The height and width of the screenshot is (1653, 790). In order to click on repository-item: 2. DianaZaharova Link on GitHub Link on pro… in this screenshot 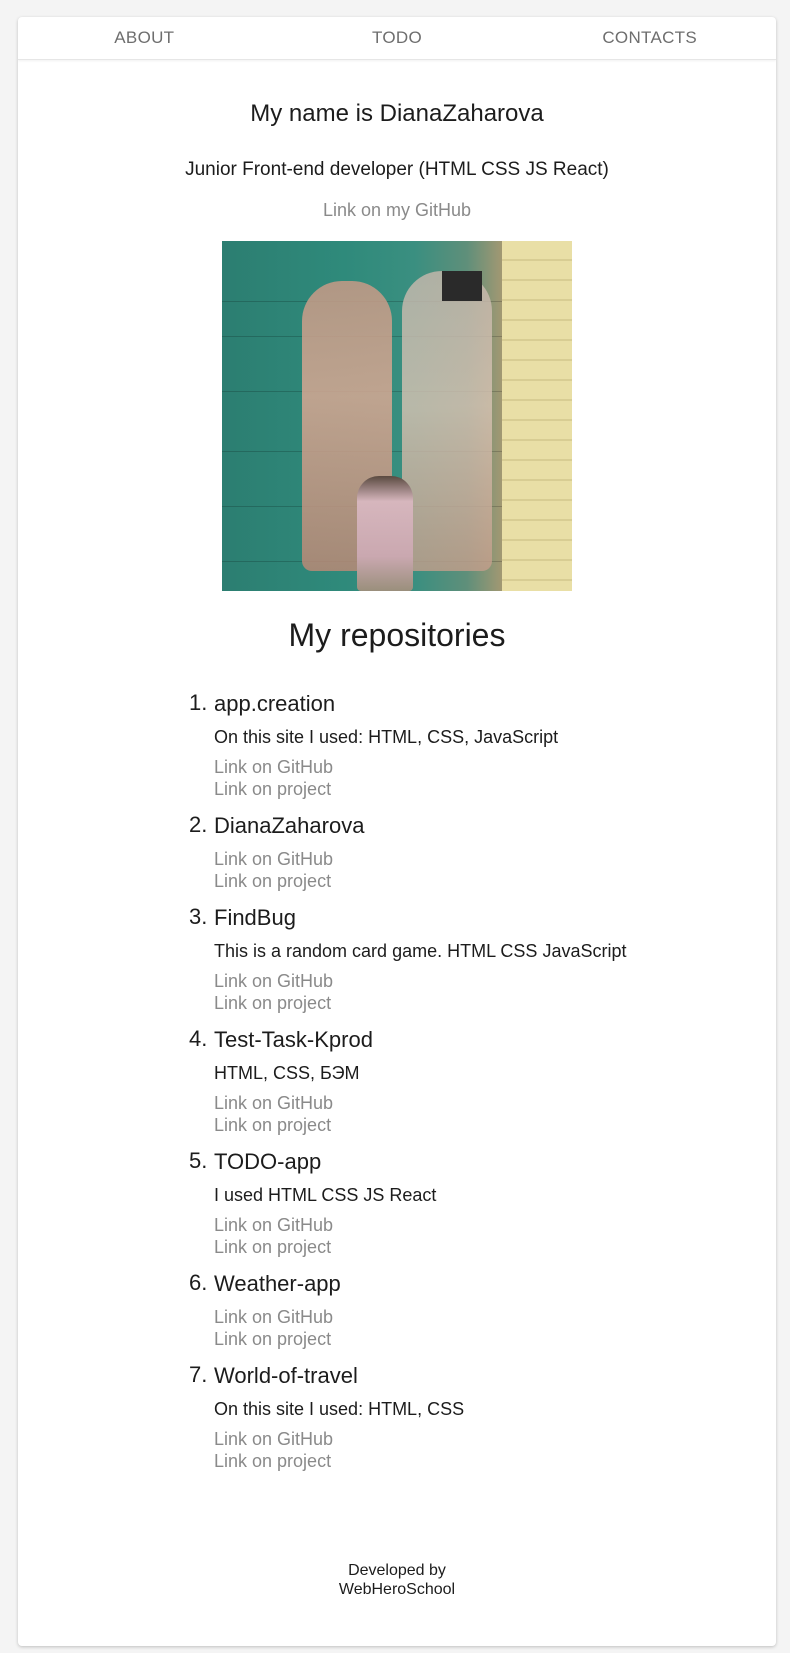, I will do `click(397, 852)`.